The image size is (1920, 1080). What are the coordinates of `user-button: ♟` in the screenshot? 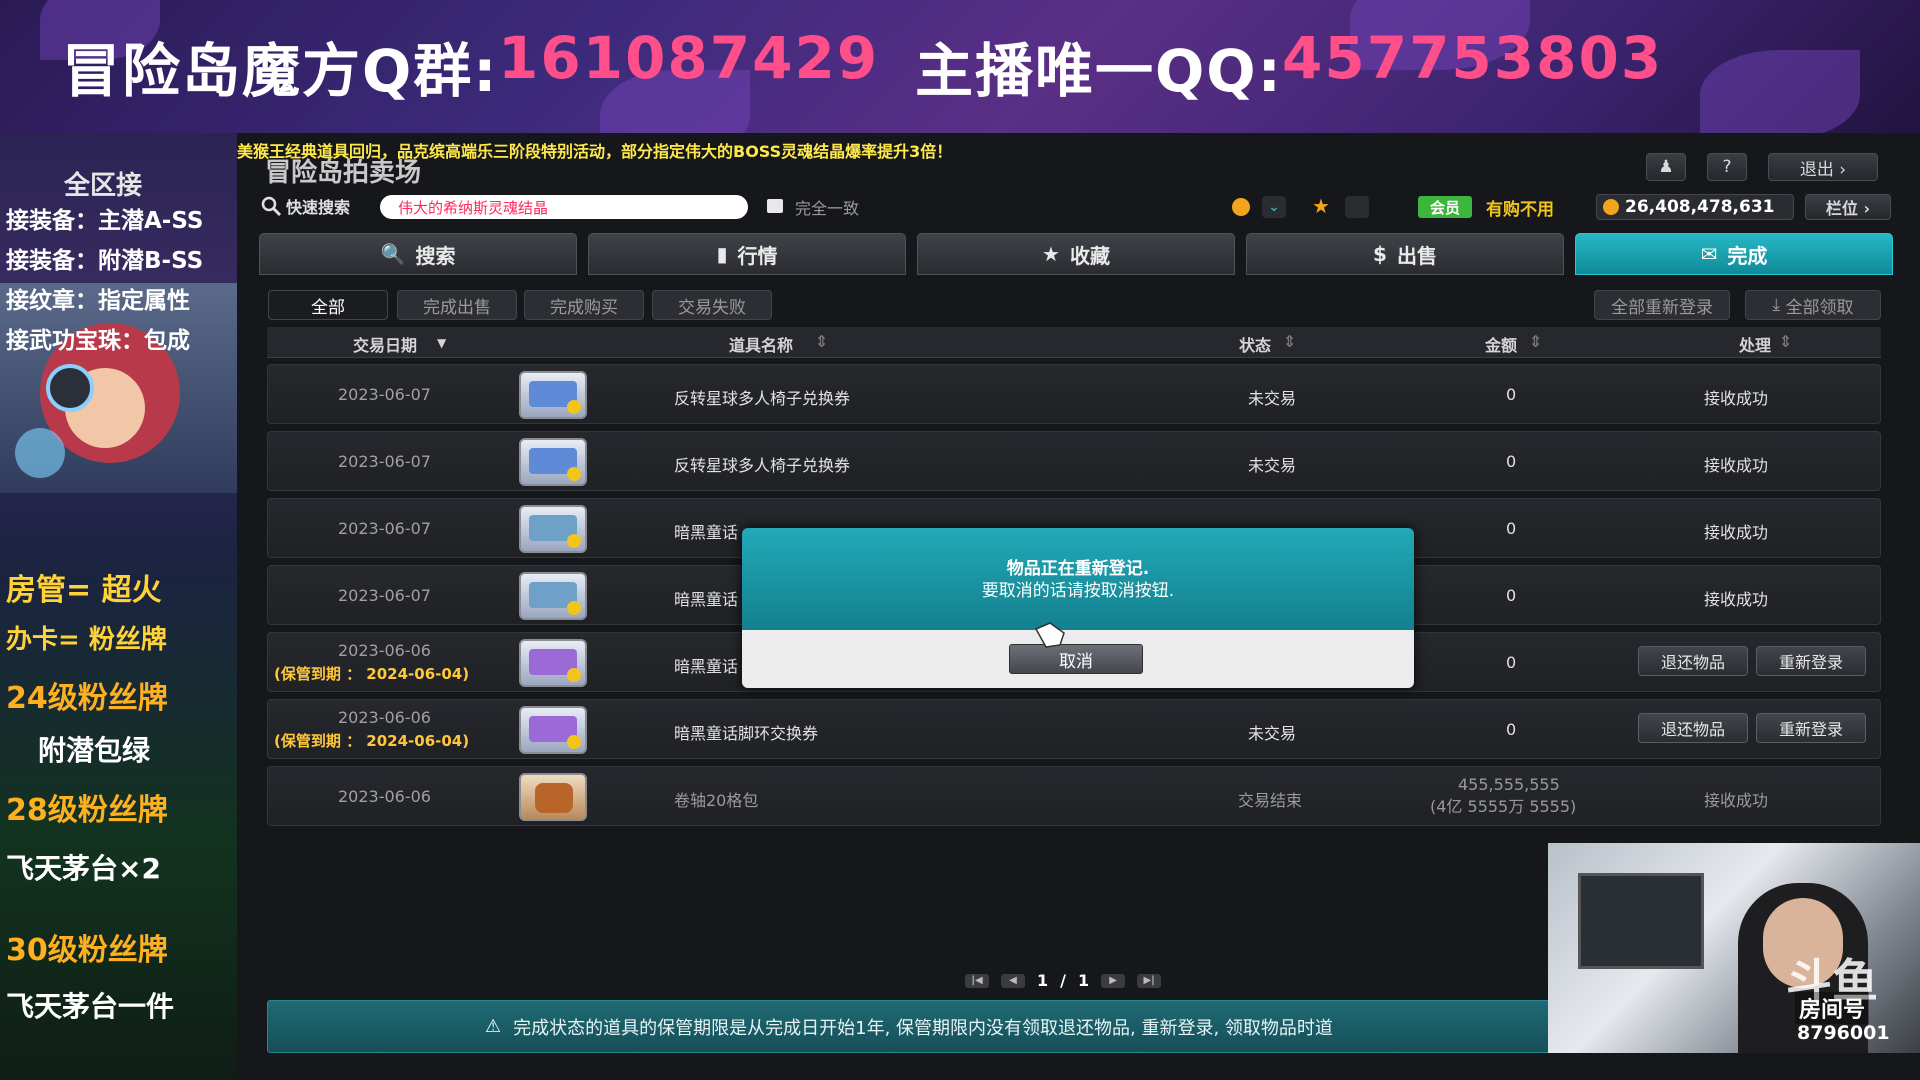 It's located at (1666, 167).